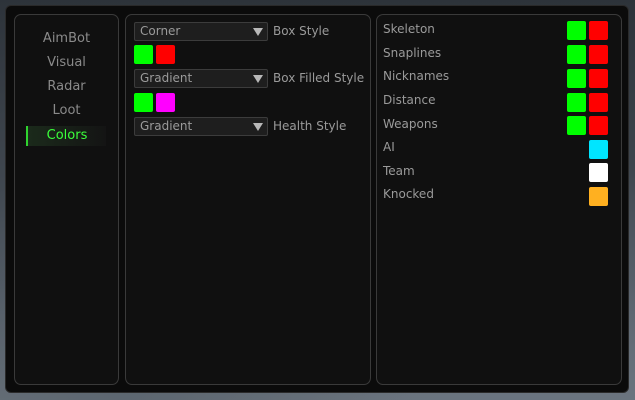 The width and height of the screenshot is (635, 400). Describe the element at coordinates (201, 126) in the screenshot. I see `health-style-dropdown: Gradient` at that location.